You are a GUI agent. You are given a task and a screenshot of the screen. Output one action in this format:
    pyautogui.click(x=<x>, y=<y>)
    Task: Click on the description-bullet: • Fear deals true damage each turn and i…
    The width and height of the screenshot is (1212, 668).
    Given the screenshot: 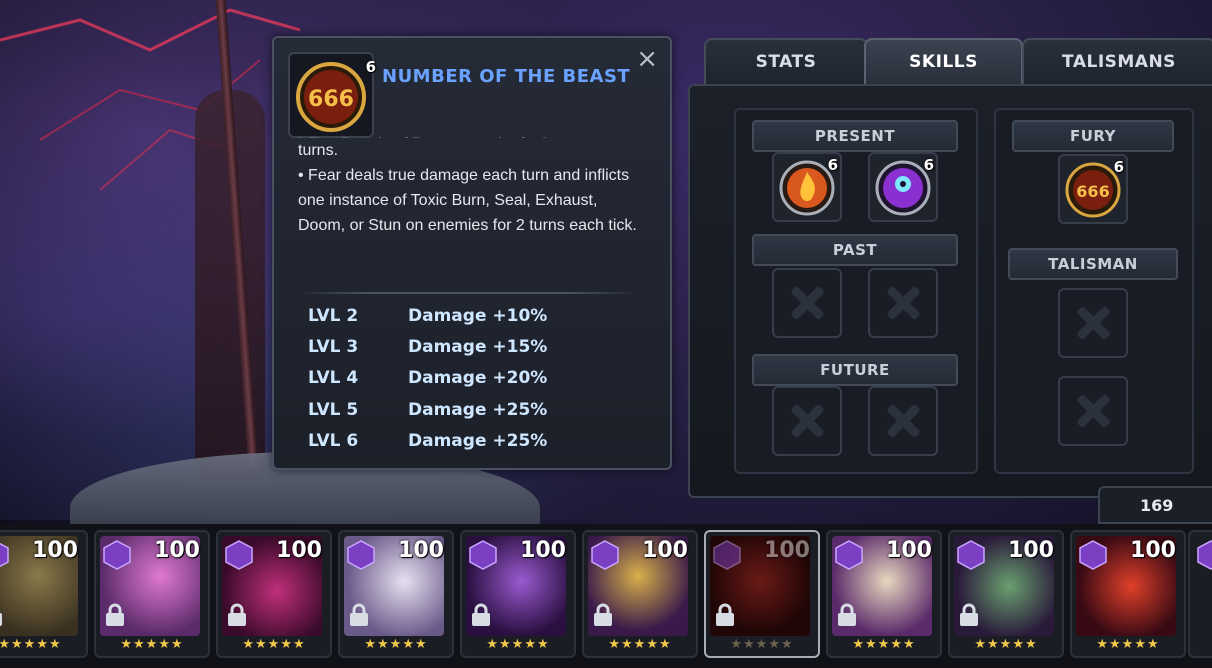 What is the action you would take?
    pyautogui.click(x=467, y=200)
    